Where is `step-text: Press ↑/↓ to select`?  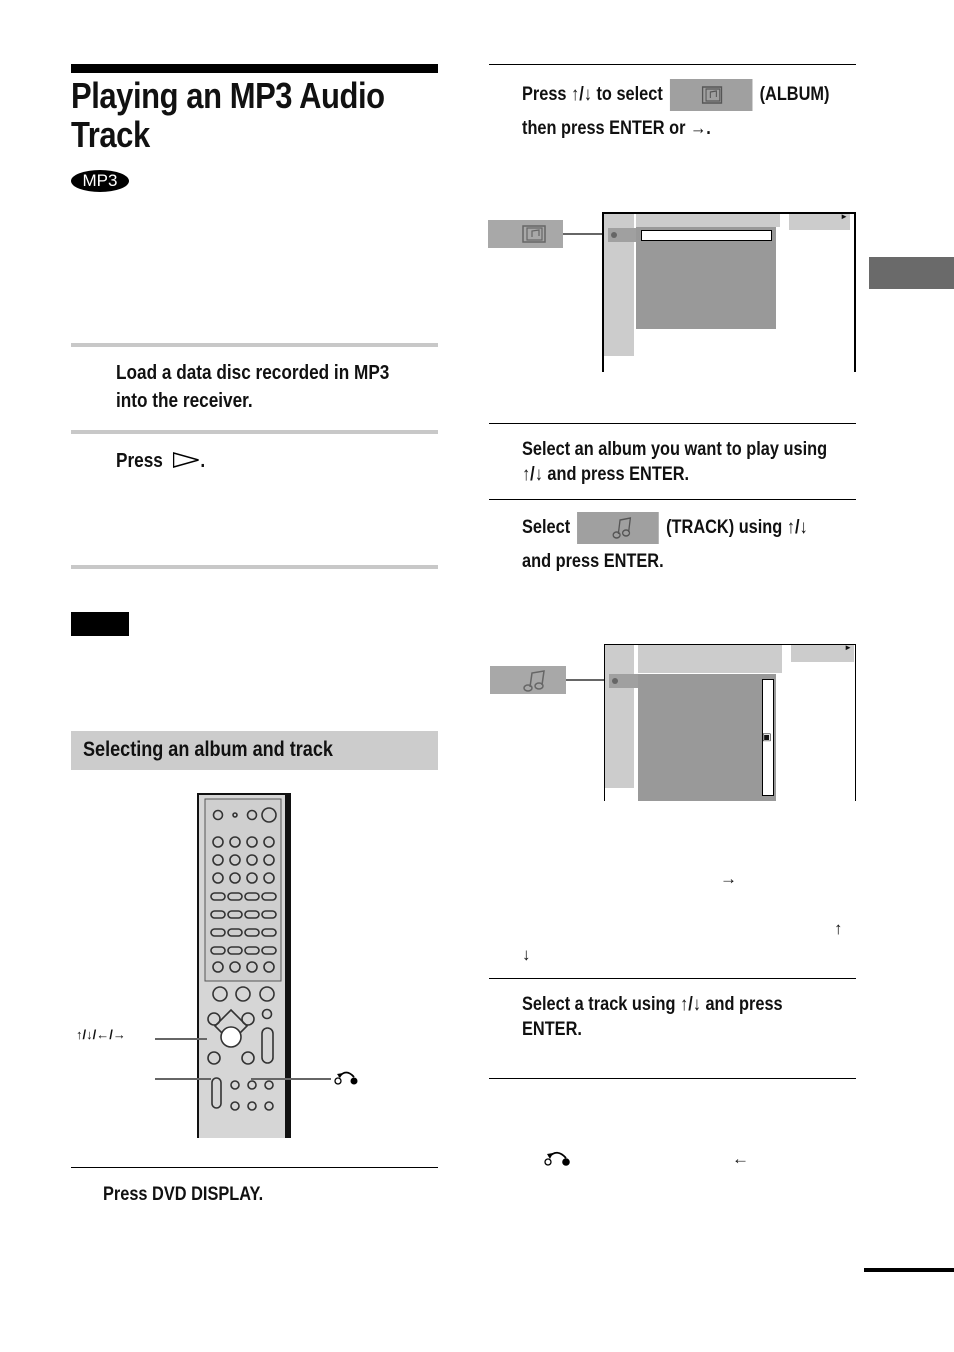 step-text: Press ↑/↓ to select is located at coordinates (592, 94).